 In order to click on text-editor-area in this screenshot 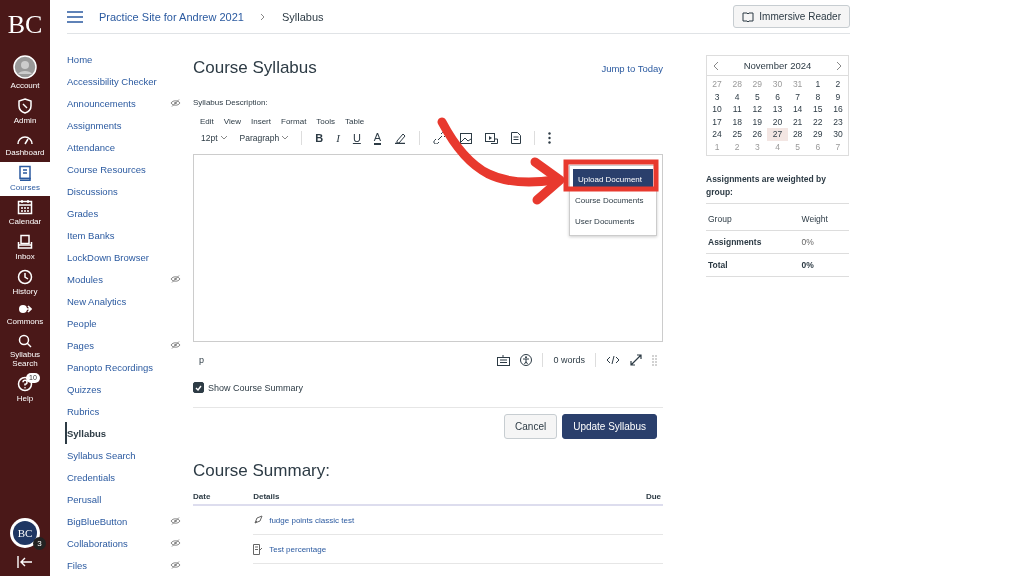, I will do `click(428, 248)`.